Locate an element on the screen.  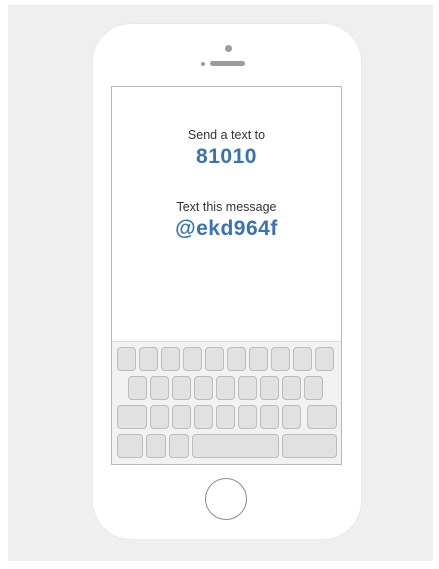
keyboard-illustration is located at coordinates (226, 402).